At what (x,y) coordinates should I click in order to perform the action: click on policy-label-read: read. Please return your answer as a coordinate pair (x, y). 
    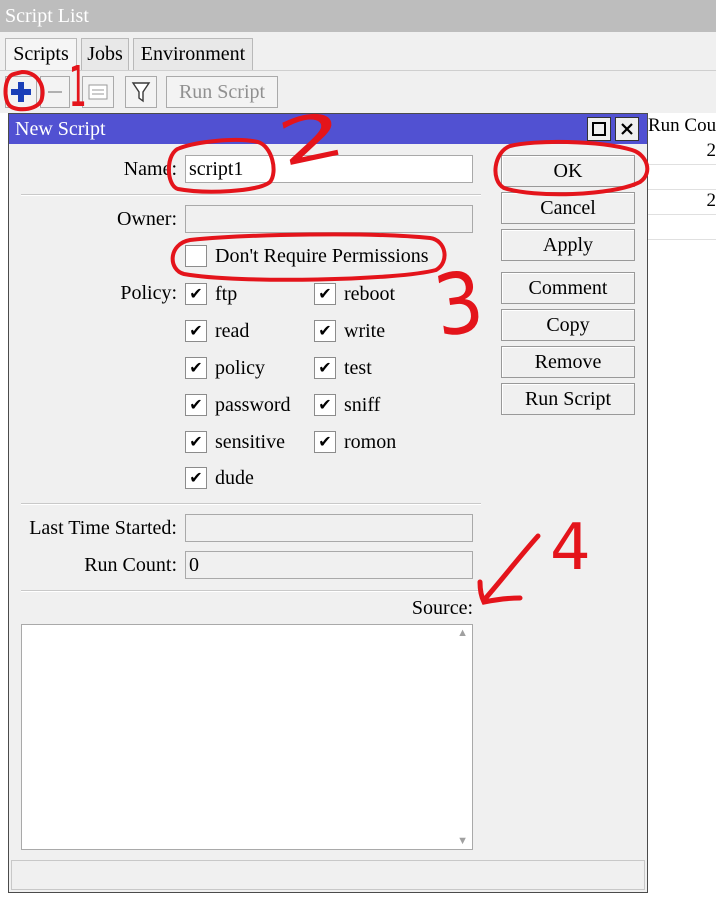
    Looking at the image, I should click on (232, 331).